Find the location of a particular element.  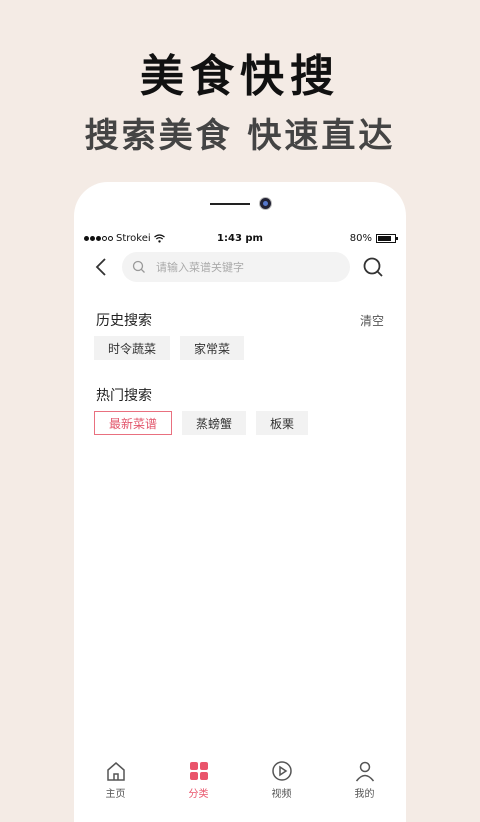

search-button is located at coordinates (373, 267).